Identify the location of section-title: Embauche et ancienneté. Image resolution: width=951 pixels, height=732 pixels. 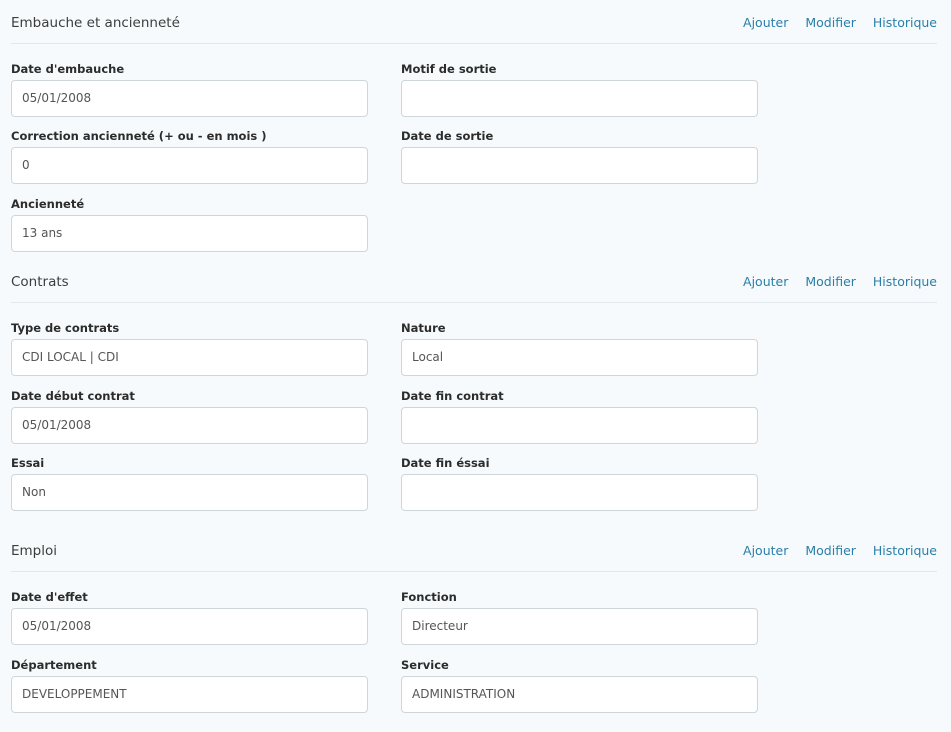
(95, 23).